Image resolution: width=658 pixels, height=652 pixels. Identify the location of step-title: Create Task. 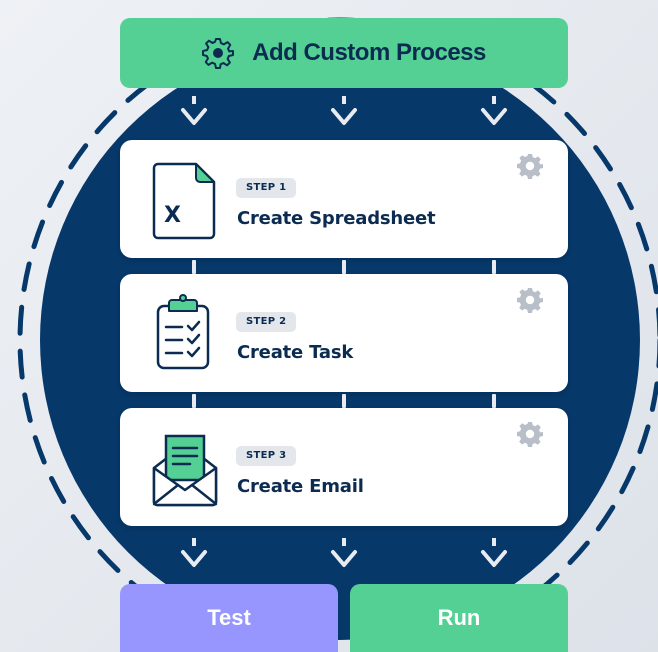
(295, 352).